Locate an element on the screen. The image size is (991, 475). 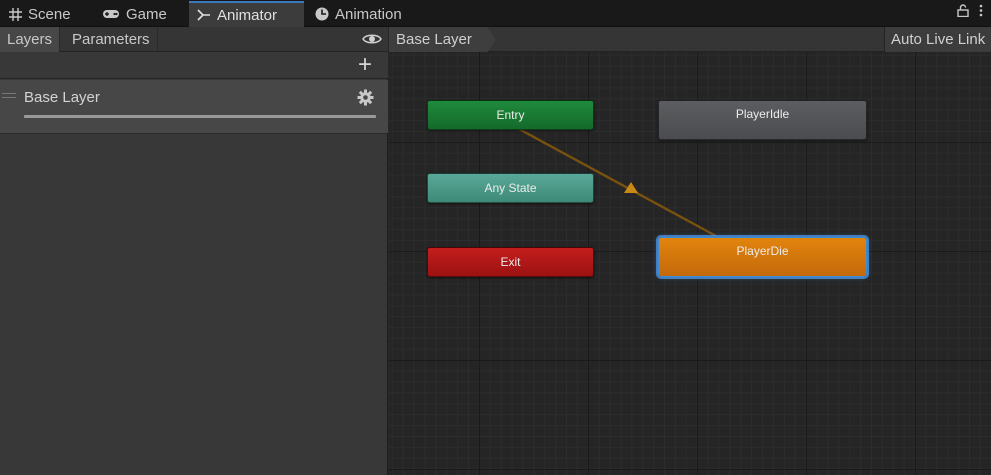
panel-tabs: Layers Parameters is located at coordinates (194, 39).